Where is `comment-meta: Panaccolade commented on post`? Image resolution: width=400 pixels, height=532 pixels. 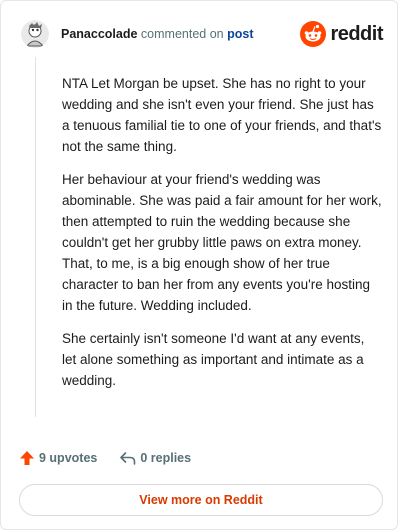
comment-meta: Panaccolade commented on post is located at coordinates (157, 34).